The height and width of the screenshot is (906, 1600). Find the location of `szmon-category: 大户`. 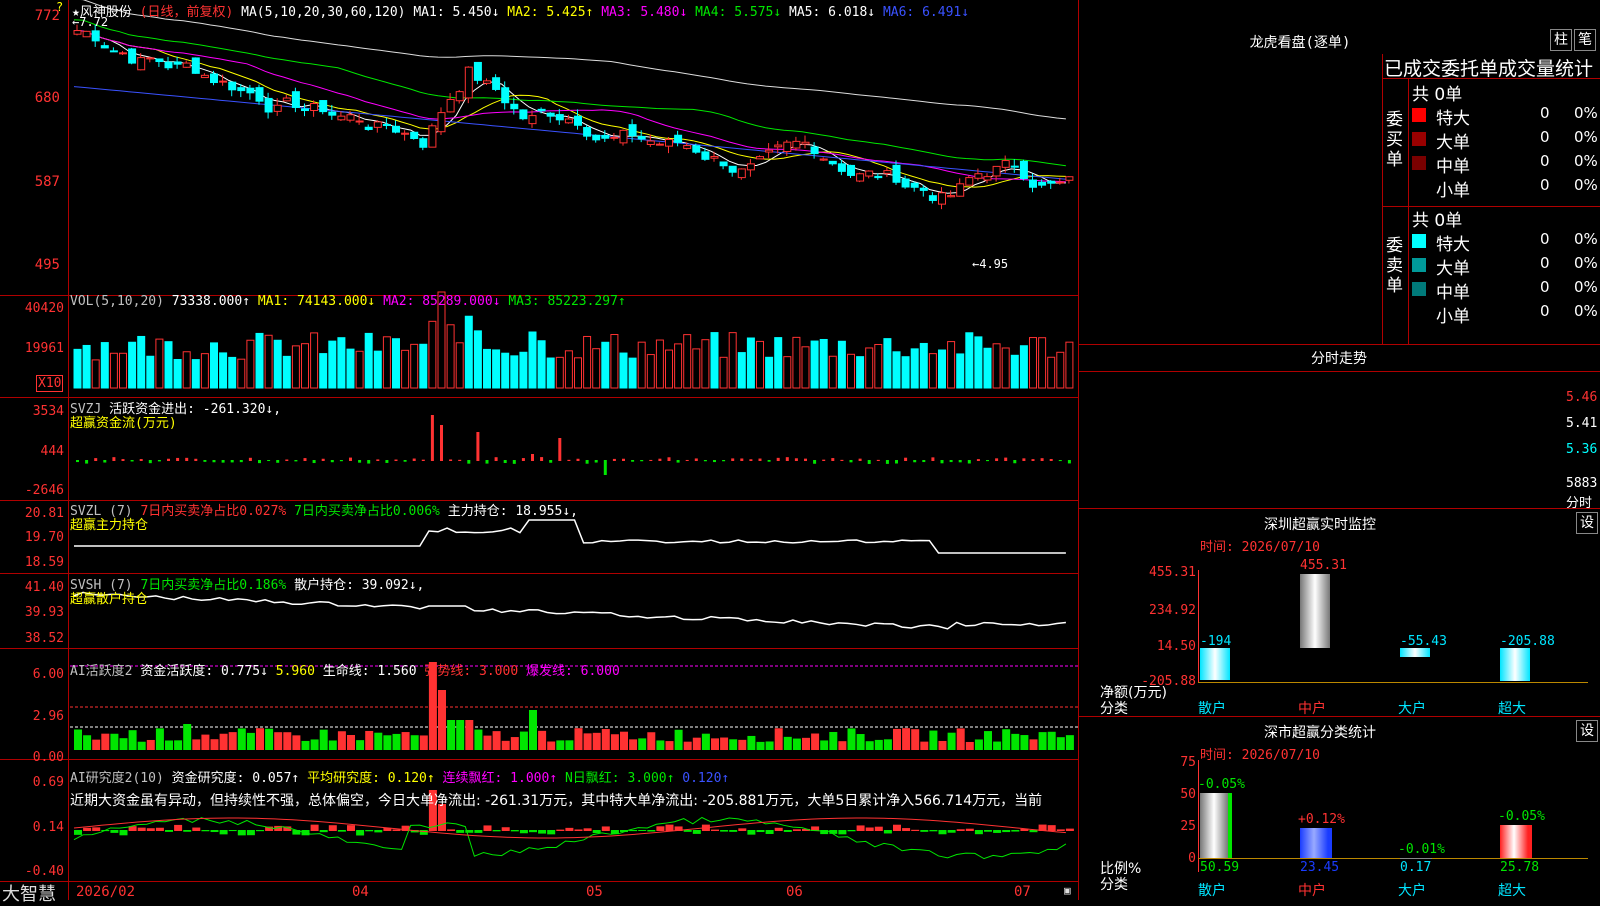

szmon-category: 大户 is located at coordinates (1412, 709).